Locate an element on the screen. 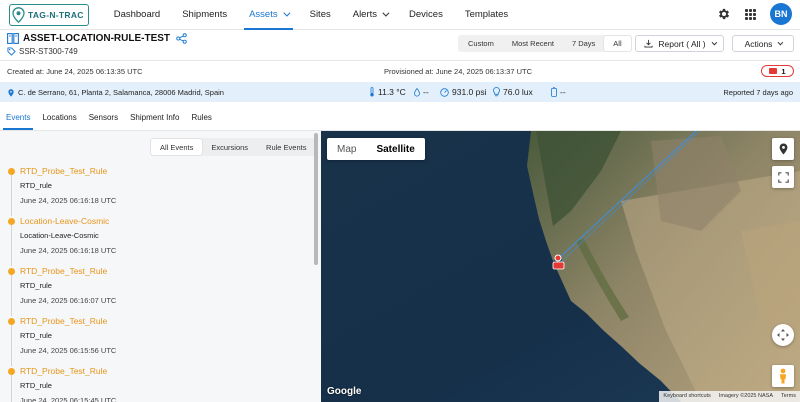  nav-link-dashboard: Dashboard is located at coordinates (137, 15).